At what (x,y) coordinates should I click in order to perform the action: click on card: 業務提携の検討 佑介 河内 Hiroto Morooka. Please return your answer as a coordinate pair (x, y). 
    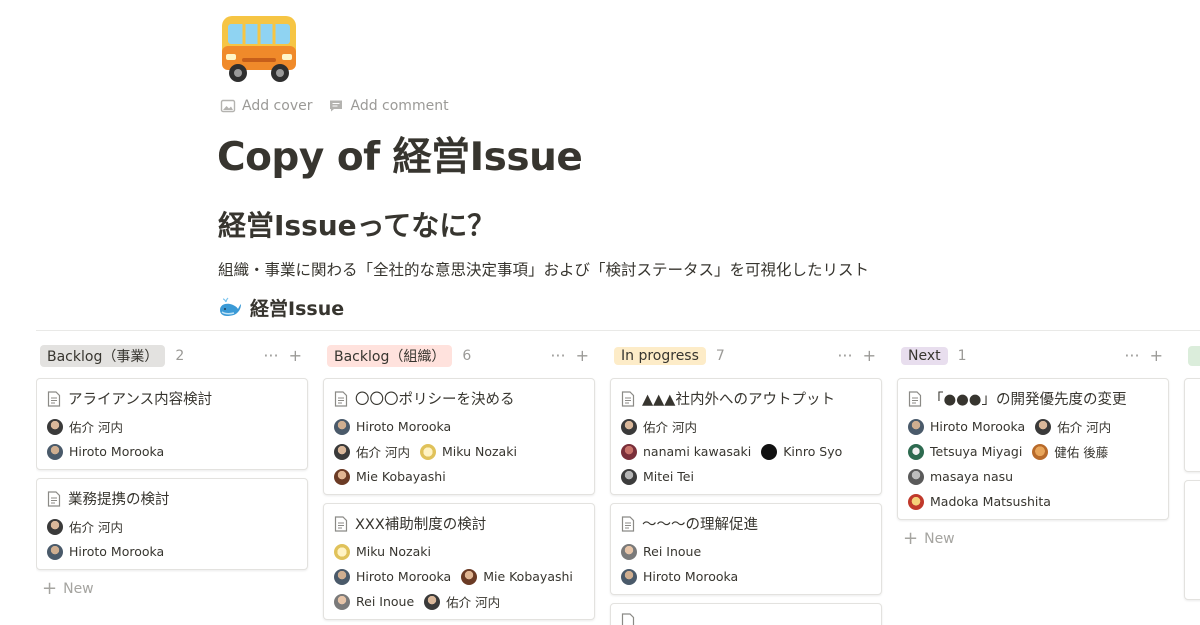
    Looking at the image, I should click on (172, 524).